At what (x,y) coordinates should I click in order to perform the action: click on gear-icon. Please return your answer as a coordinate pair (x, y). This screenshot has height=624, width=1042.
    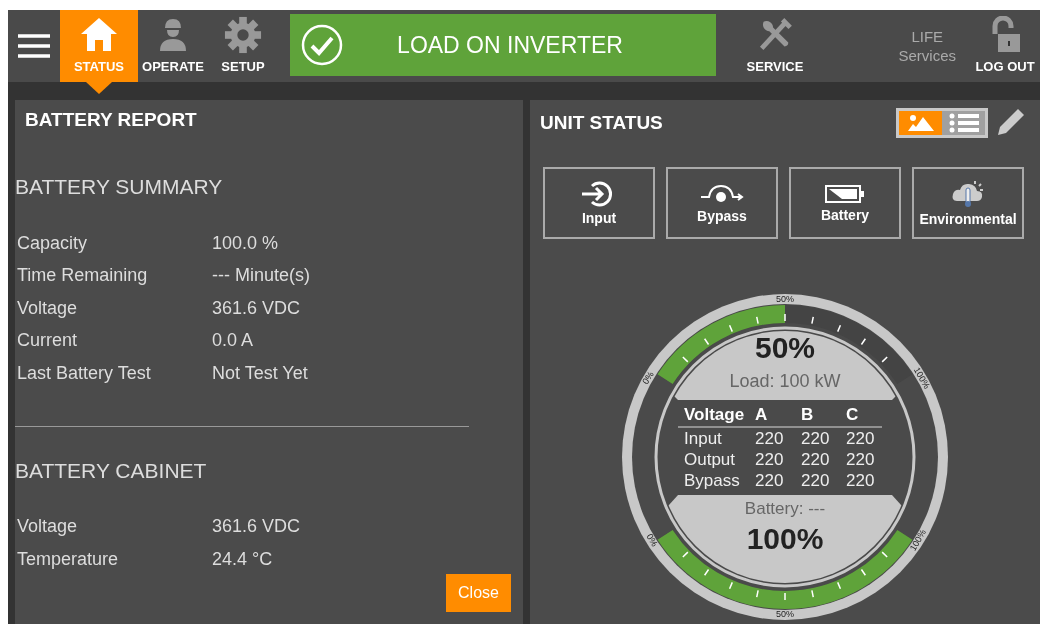
    Looking at the image, I should click on (243, 35).